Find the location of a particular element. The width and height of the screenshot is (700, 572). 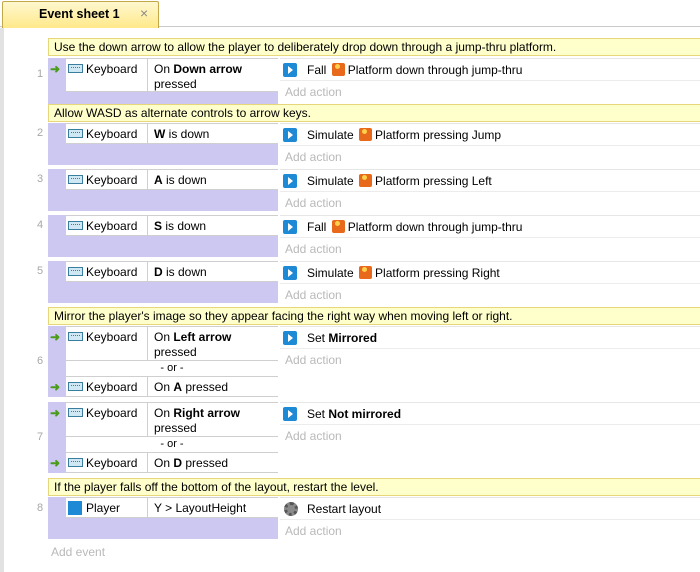

action-text: Simulate Platform pressing Left is located at coordinates (399, 181).